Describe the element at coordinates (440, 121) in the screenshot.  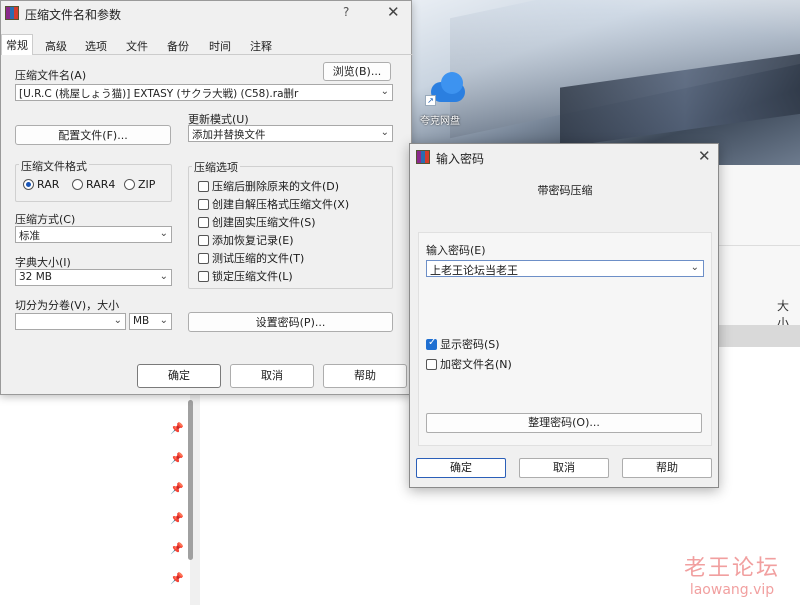
I see `desktop-icon-label: 夸克网盘` at that location.